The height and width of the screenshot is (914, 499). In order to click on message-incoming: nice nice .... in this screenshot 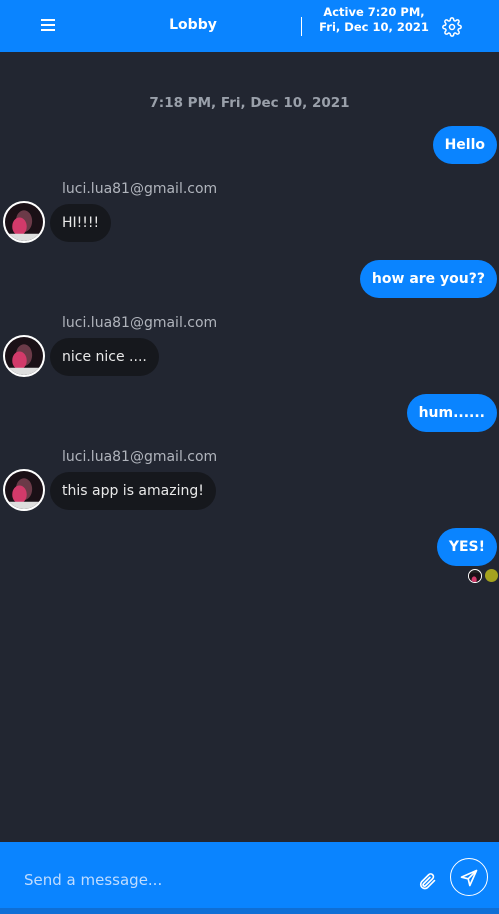, I will do `click(104, 357)`.